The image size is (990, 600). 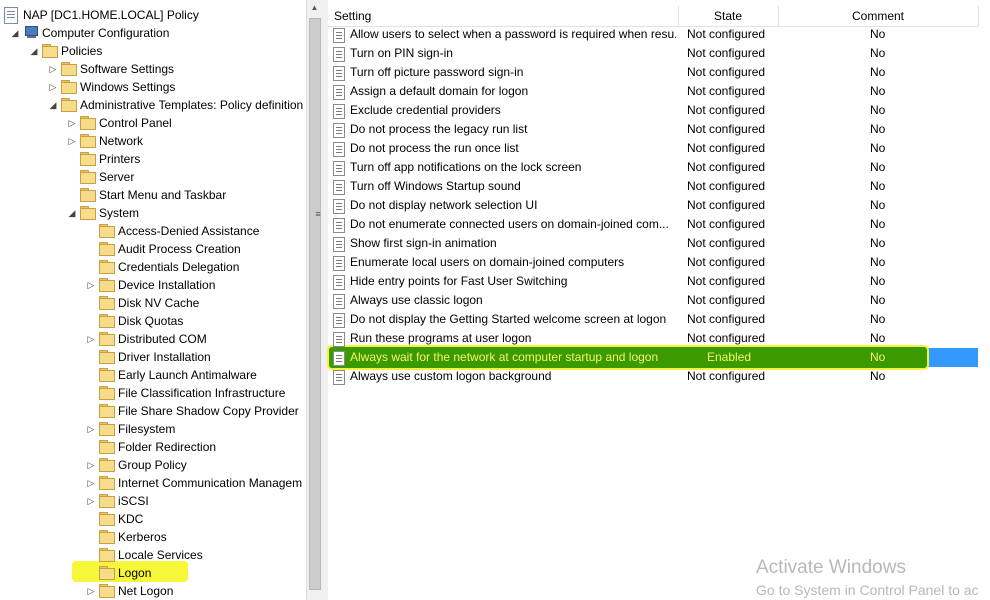 I want to click on tree-scrollbar: ▲ ≡, so click(x=314, y=300).